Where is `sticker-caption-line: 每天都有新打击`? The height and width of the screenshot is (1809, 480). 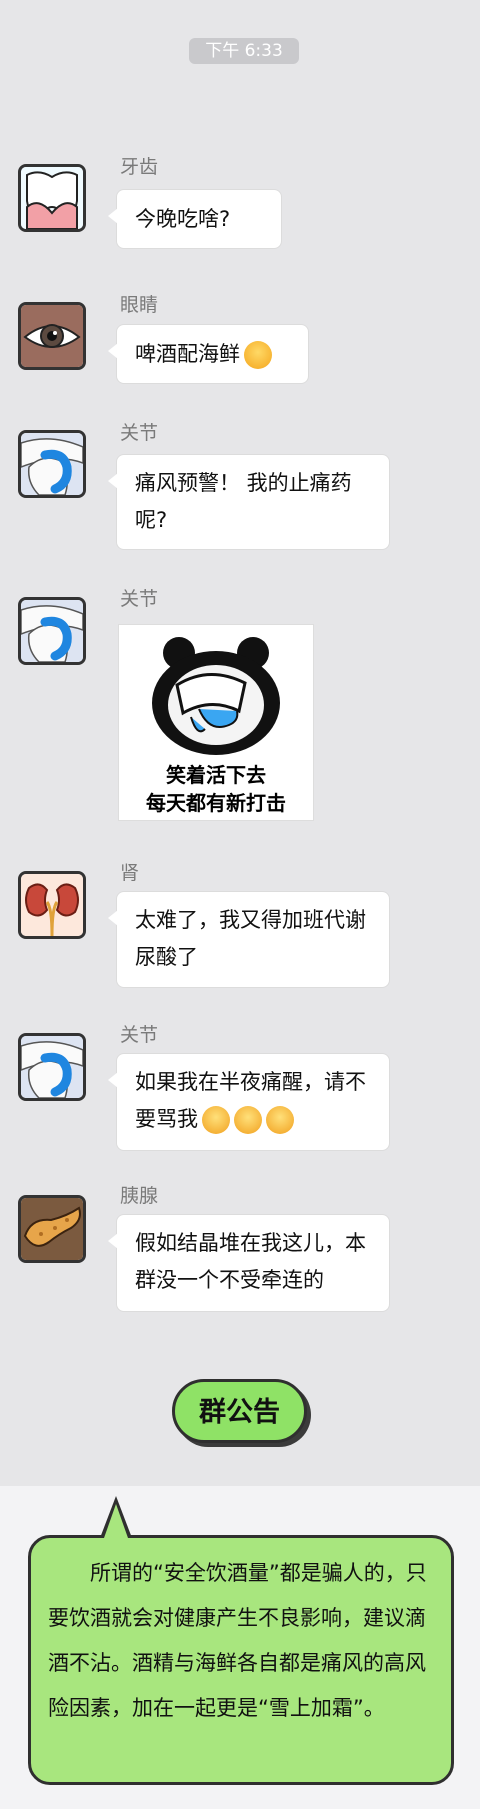
sticker-caption-line: 每天都有新打击 is located at coordinates (216, 803).